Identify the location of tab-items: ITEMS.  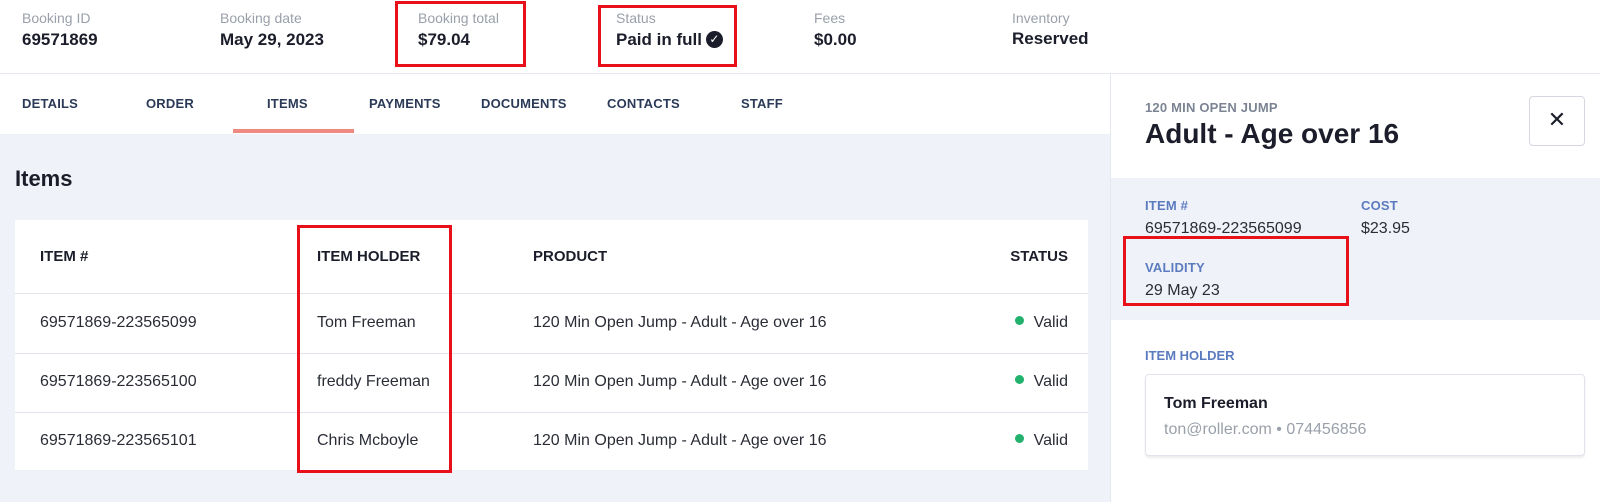
(287, 103).